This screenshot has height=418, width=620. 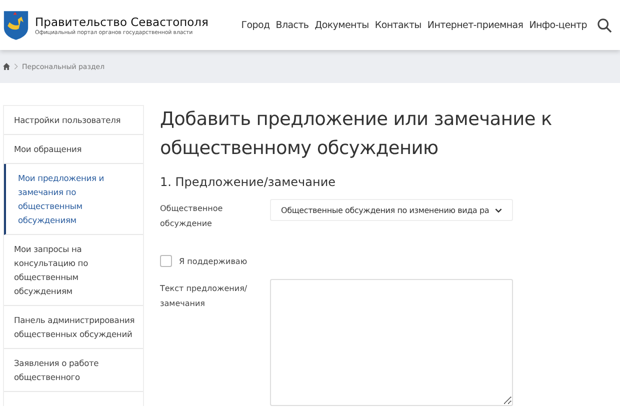 I want to click on home-icon, so click(x=6, y=66).